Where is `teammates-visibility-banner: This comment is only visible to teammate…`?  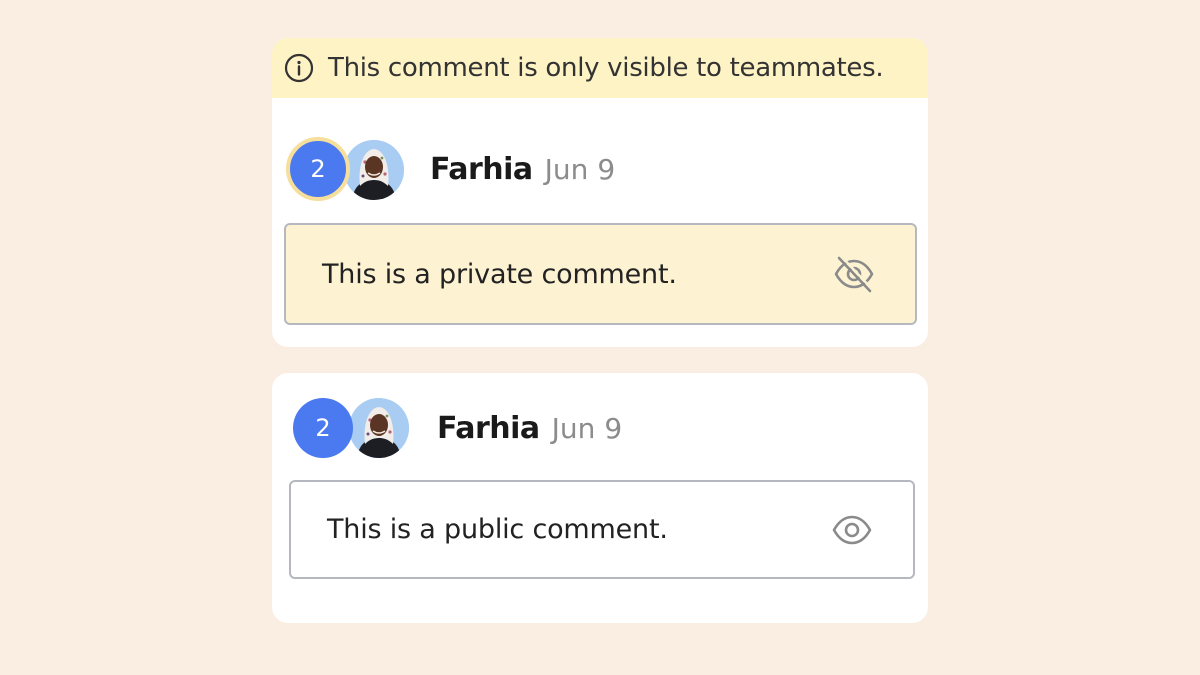 teammates-visibility-banner: This comment is only visible to teammate… is located at coordinates (600, 68).